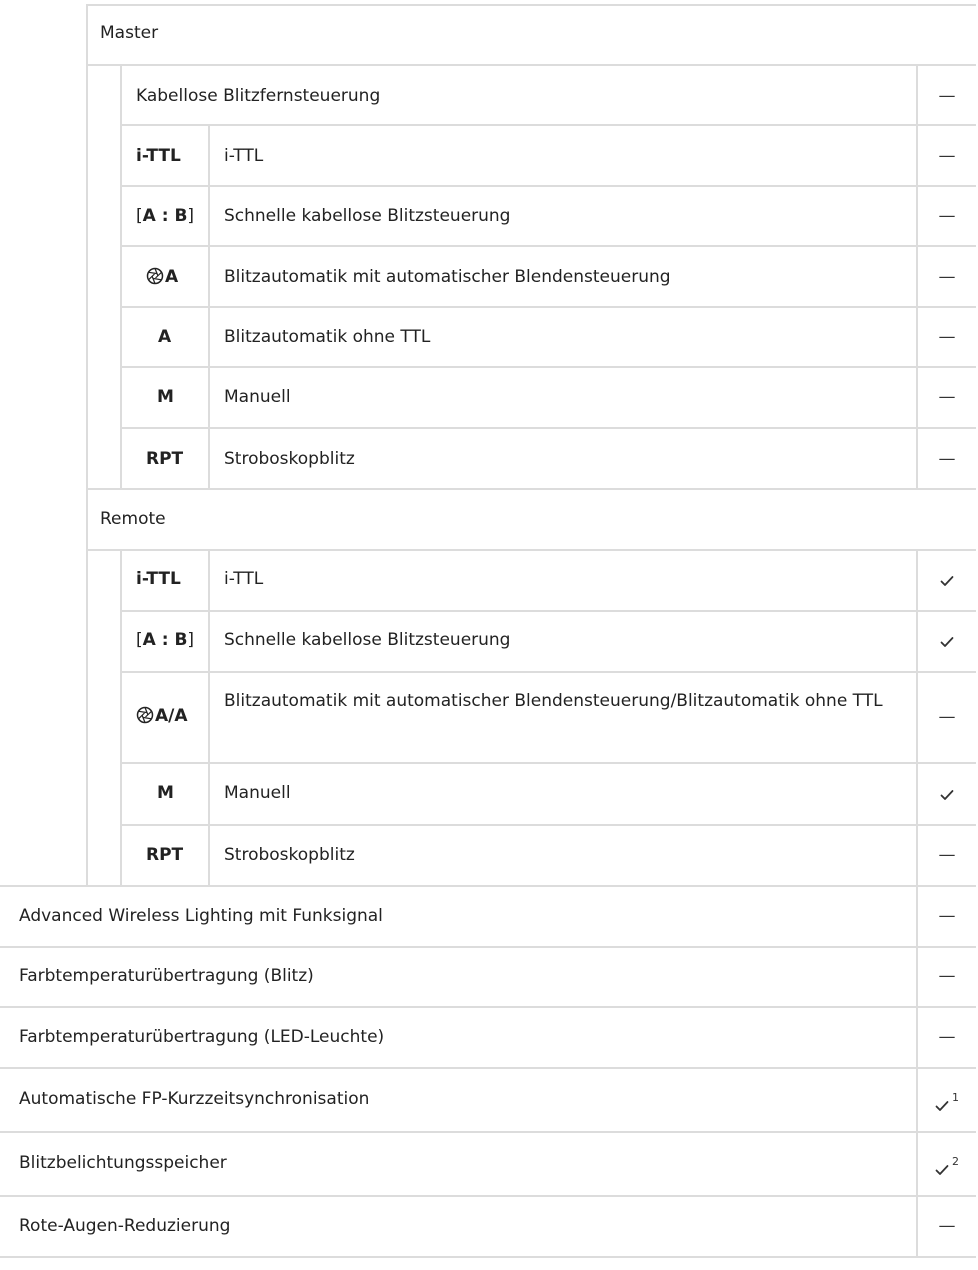  What do you see at coordinates (955, 1097) in the screenshot?
I see `footnote-ref: 1` at bounding box center [955, 1097].